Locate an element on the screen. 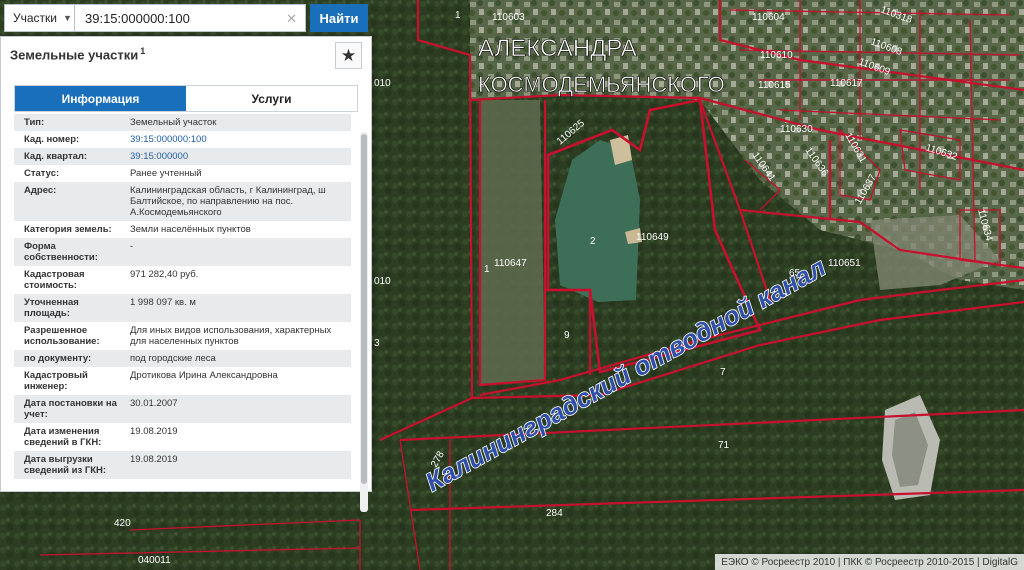 Image resolution: width=1024 pixels, height=570 pixels. parcel-label: 9 is located at coordinates (567, 335).